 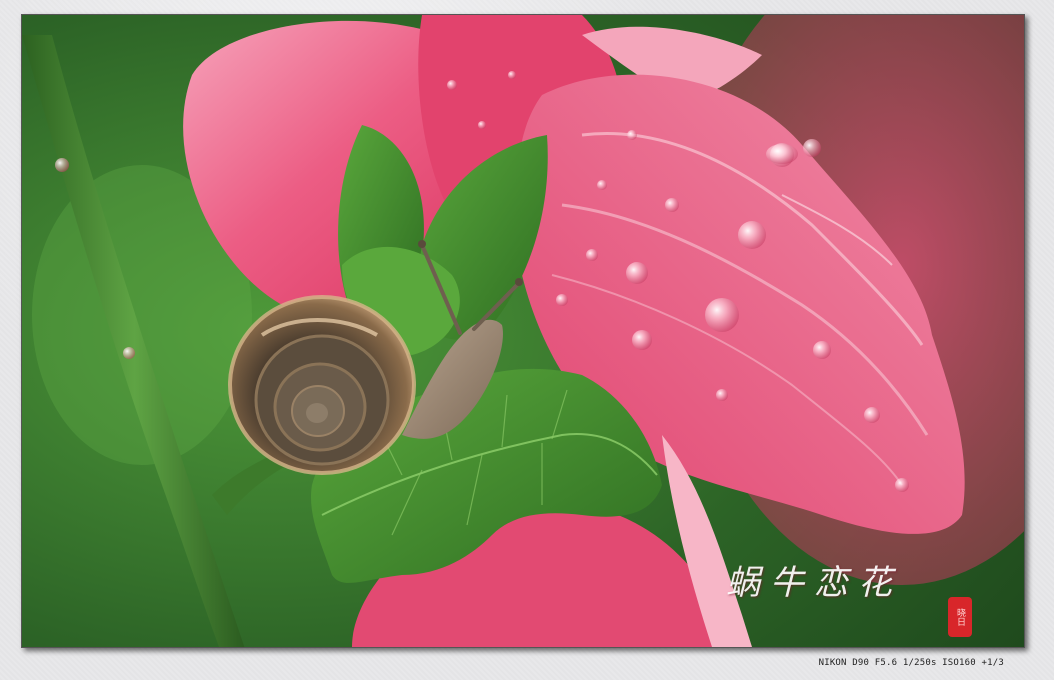 I want to click on water-droplet, so click(x=62, y=165).